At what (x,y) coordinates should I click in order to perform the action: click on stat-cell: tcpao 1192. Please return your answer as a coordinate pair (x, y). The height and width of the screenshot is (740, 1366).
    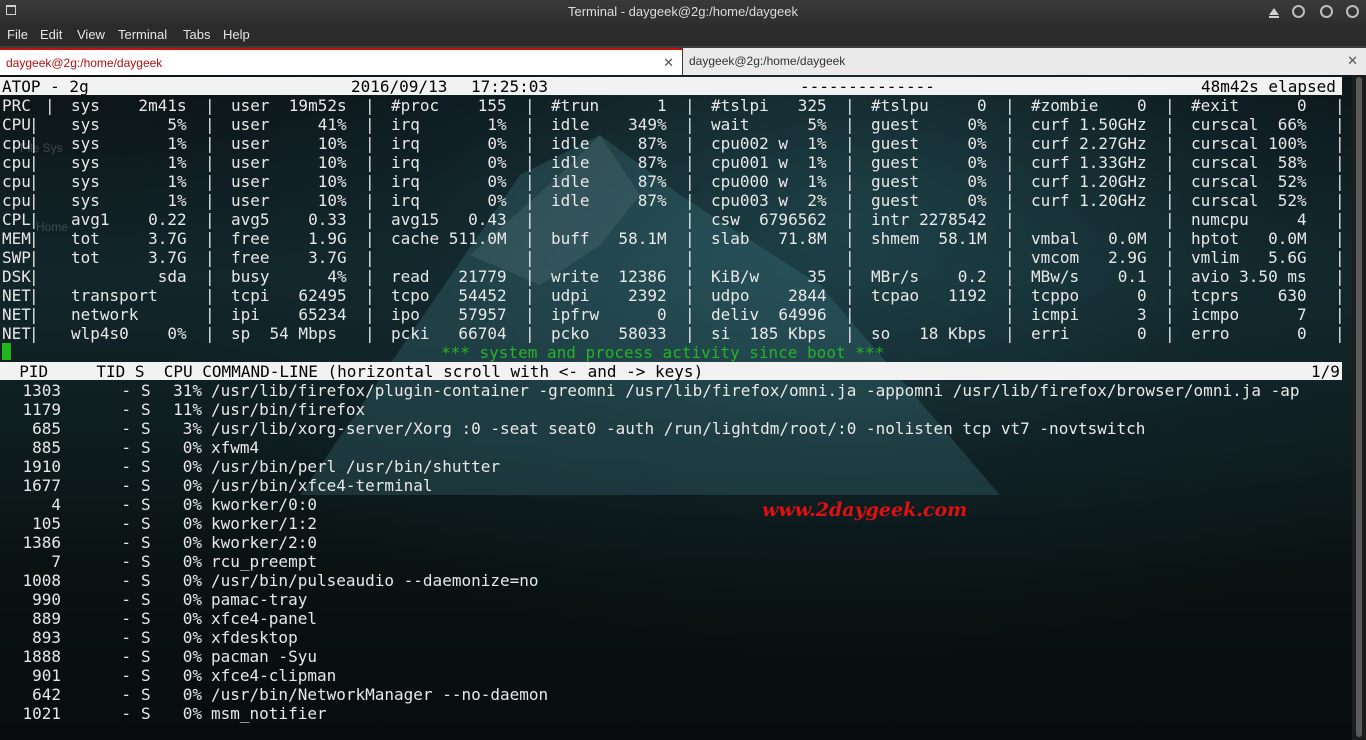
    Looking at the image, I should click on (929, 295).